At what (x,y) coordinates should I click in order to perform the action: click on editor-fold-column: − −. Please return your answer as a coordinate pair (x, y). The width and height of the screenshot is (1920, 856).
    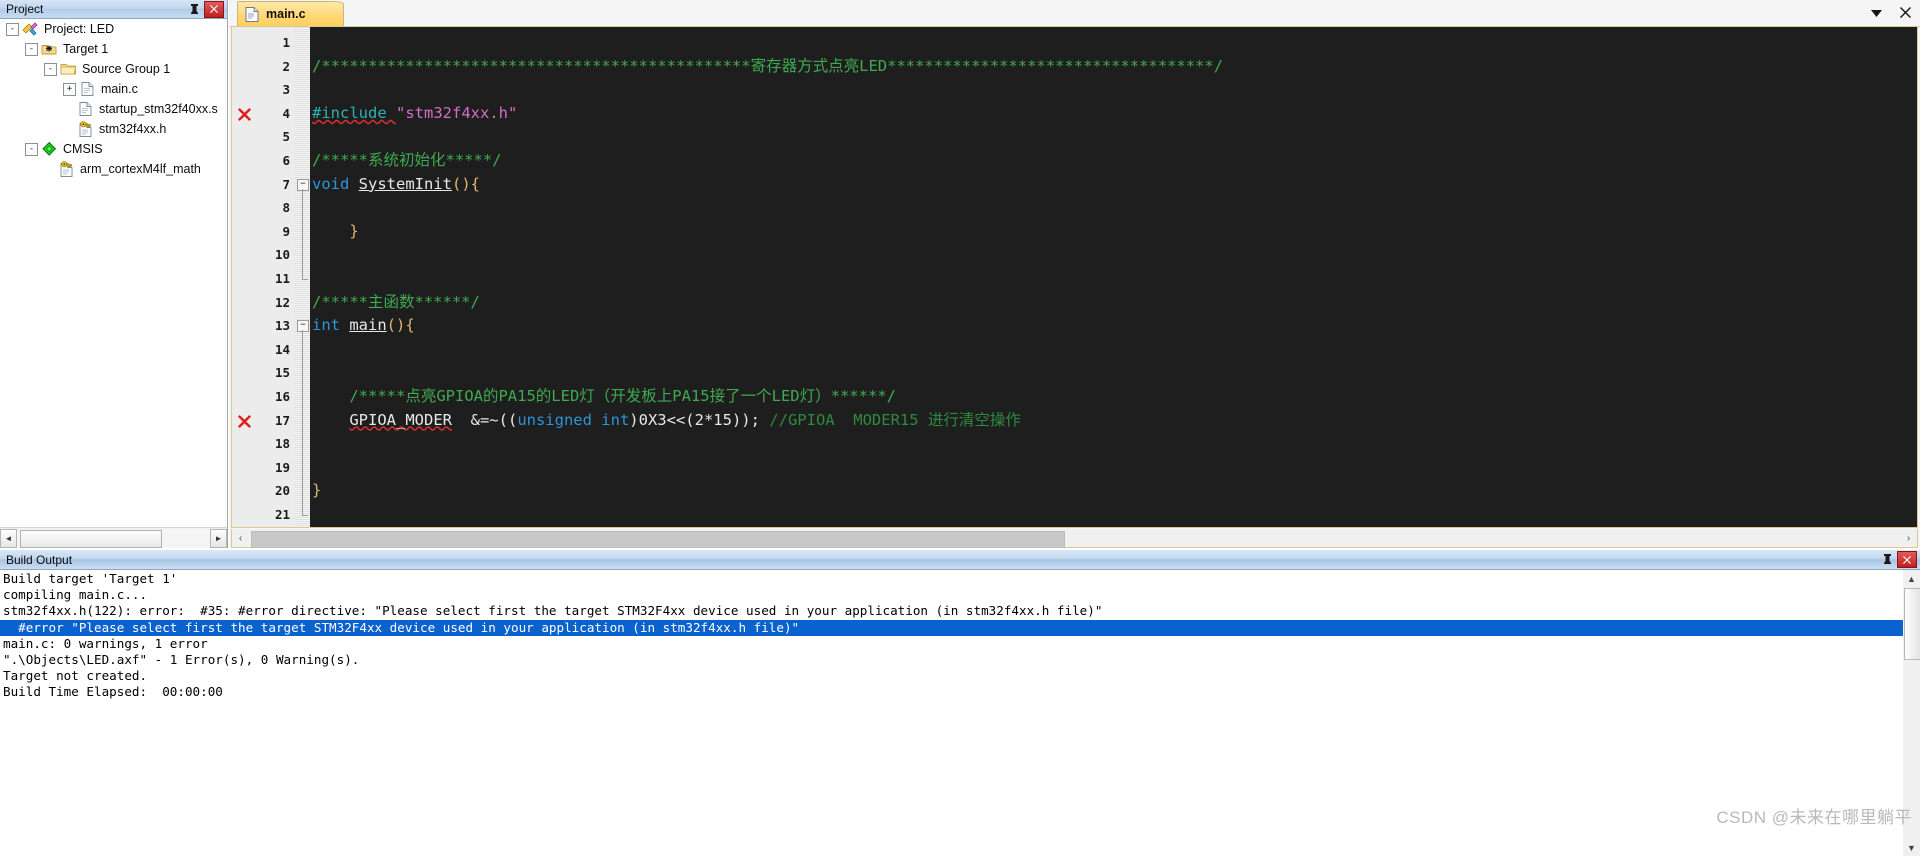
    Looking at the image, I should click on (302, 277).